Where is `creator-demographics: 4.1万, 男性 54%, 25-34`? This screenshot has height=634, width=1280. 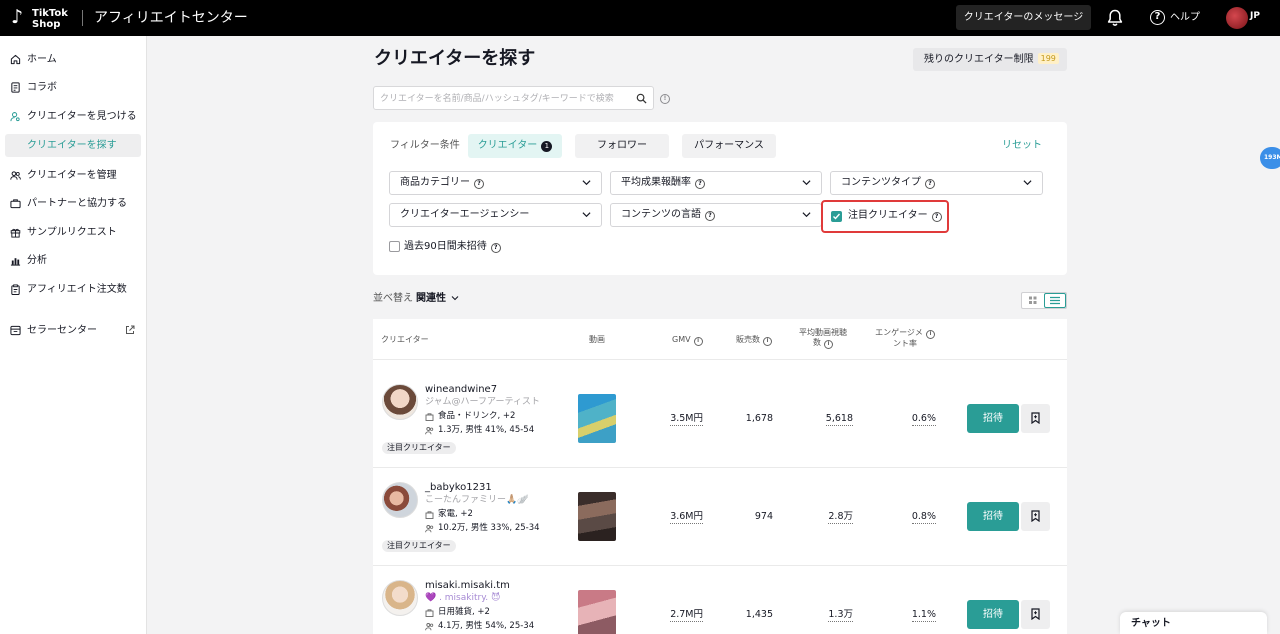
creator-demographics: 4.1万, 男性 54%, 25-34 is located at coordinates (479, 626).